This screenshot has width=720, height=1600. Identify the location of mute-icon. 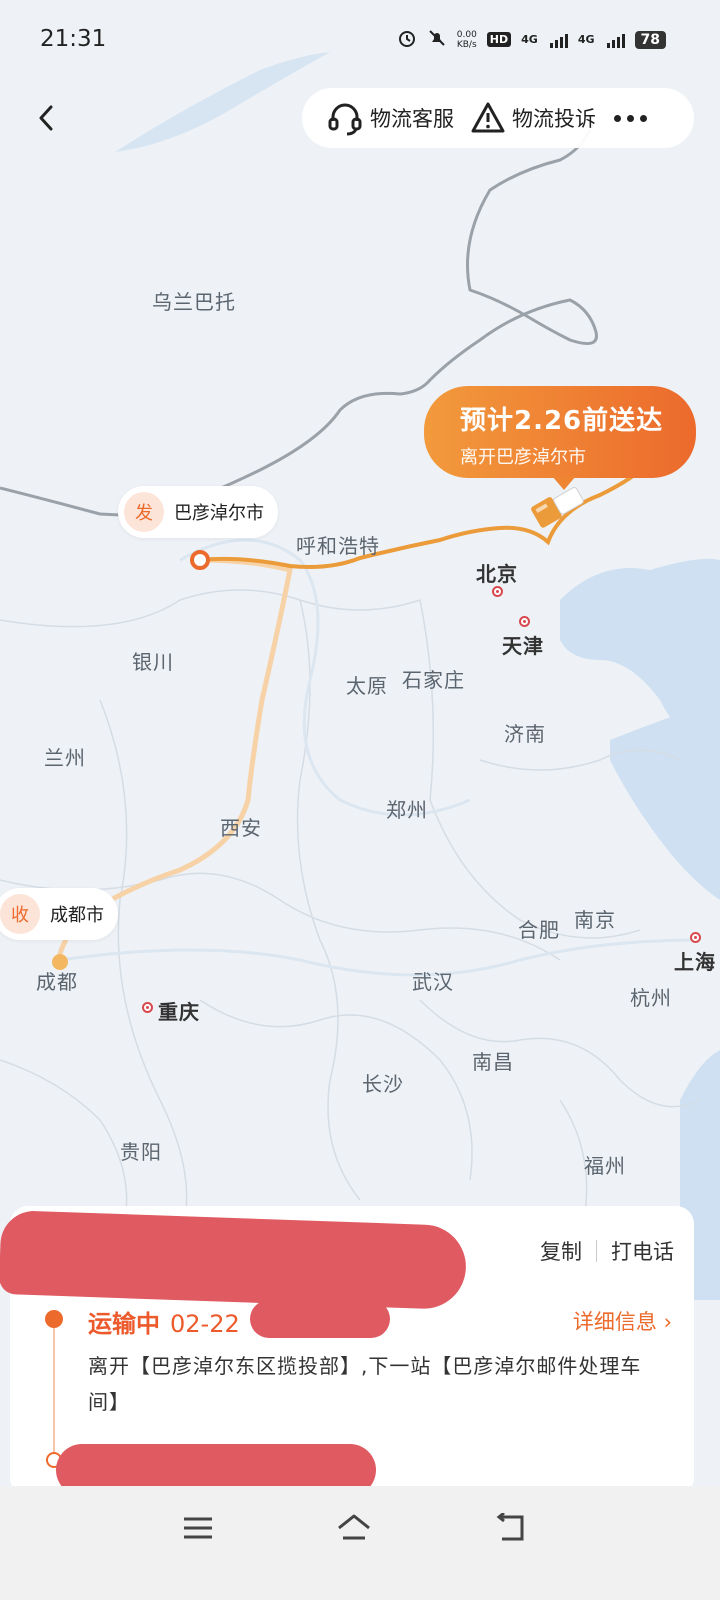
(437, 39).